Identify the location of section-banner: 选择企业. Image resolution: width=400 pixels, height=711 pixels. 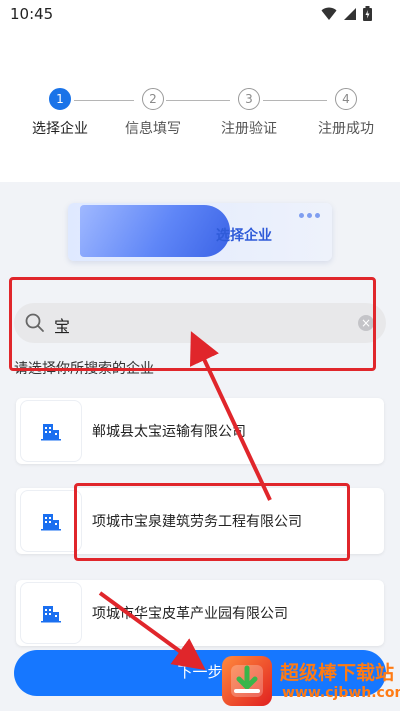
(200, 232).